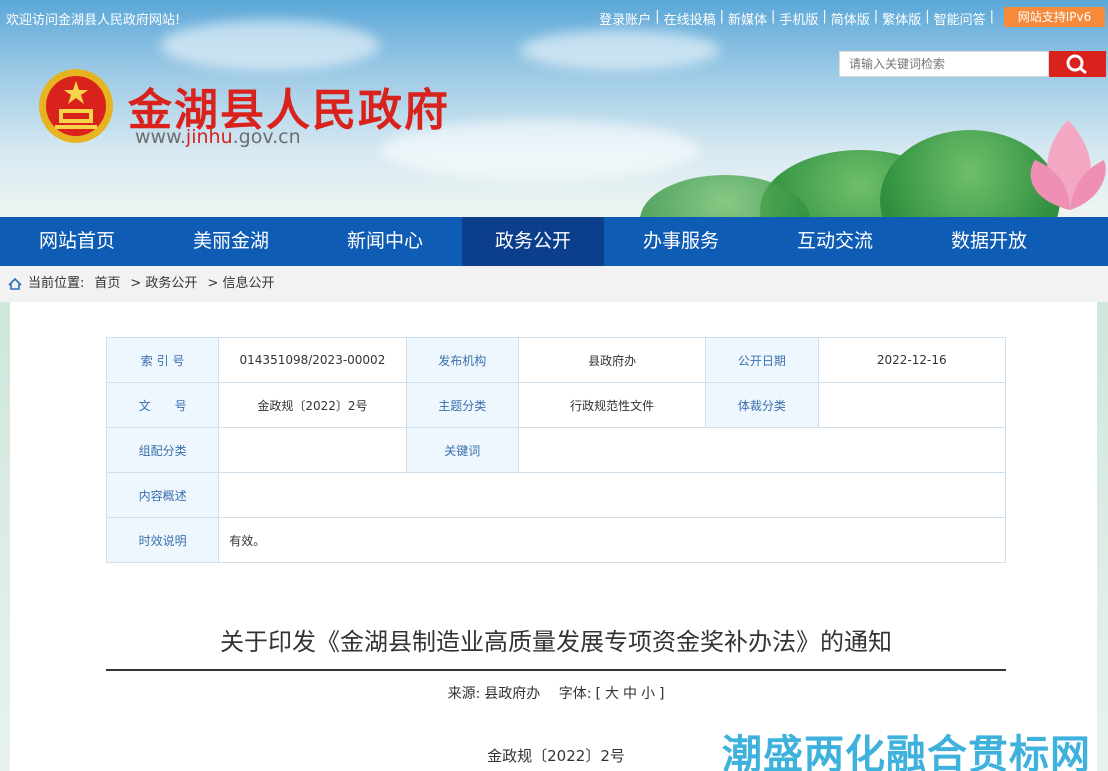 The width and height of the screenshot is (1108, 771). What do you see at coordinates (612, 694) in the screenshot?
I see `font-large-button: 大` at bounding box center [612, 694].